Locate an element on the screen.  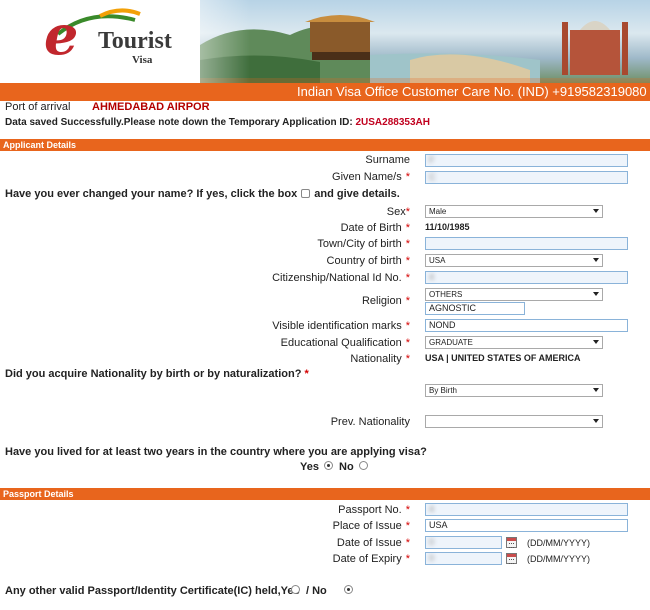
passport-no-label: Passport No. * is located at coordinates (374, 510).